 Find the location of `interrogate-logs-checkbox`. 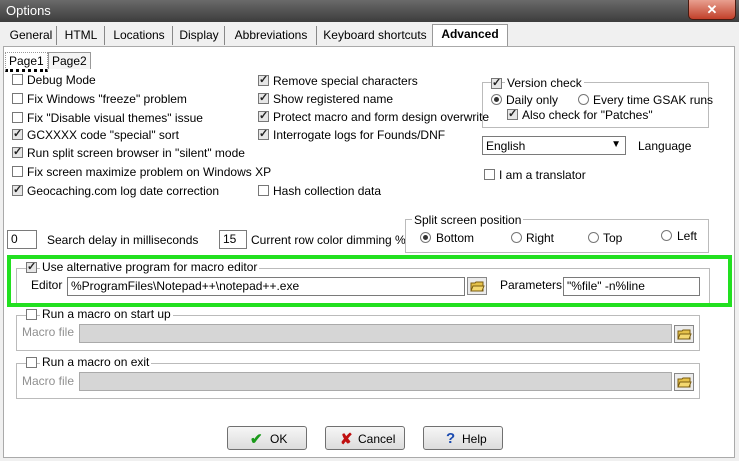

interrogate-logs-checkbox is located at coordinates (263, 133).